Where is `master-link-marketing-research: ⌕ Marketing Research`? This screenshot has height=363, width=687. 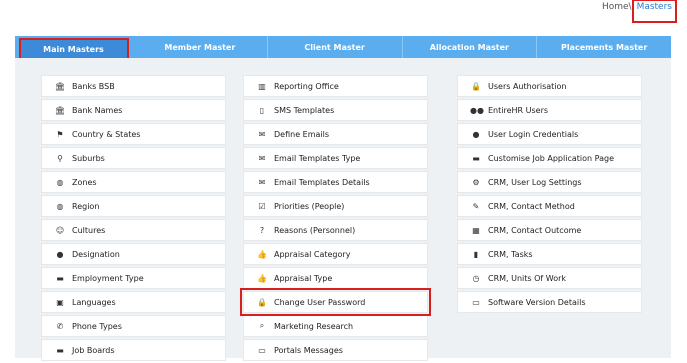
master-link-marketing-research: ⌕ Marketing Research is located at coordinates (335, 326).